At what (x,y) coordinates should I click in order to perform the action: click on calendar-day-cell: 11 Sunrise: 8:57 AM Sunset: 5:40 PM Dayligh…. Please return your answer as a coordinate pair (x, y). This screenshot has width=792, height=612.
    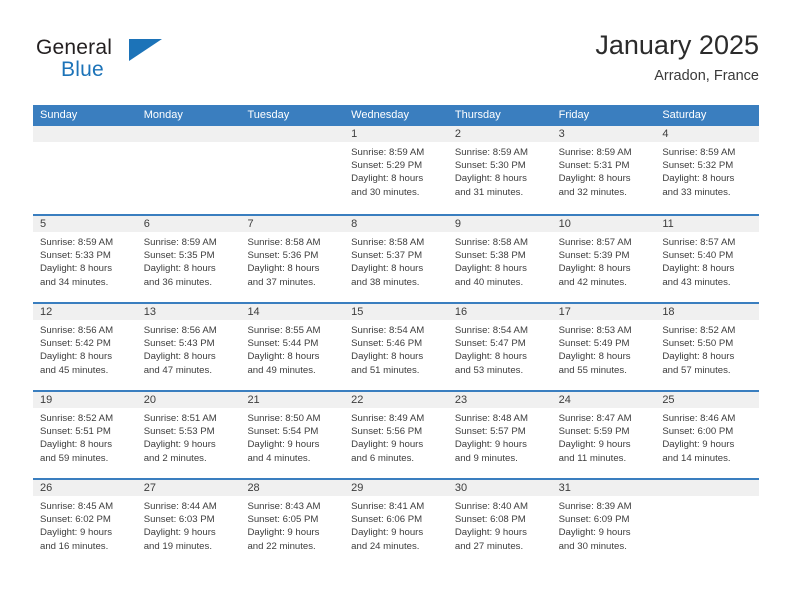
    Looking at the image, I should click on (707, 259).